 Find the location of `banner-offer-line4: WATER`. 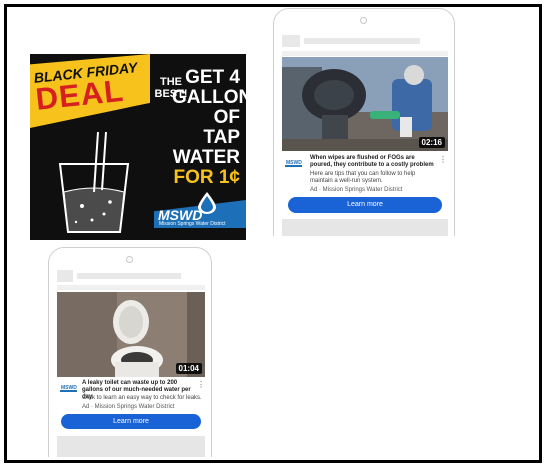

banner-offer-line4: WATER is located at coordinates (206, 157).